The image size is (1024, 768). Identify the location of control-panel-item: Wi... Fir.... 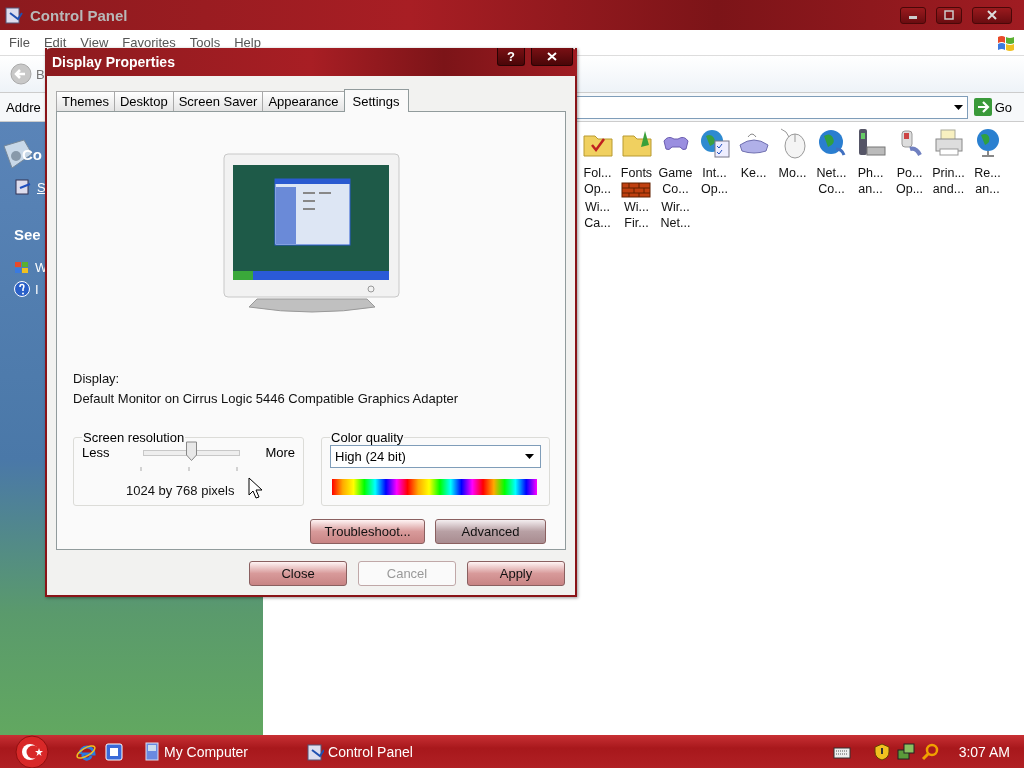
(636, 215).